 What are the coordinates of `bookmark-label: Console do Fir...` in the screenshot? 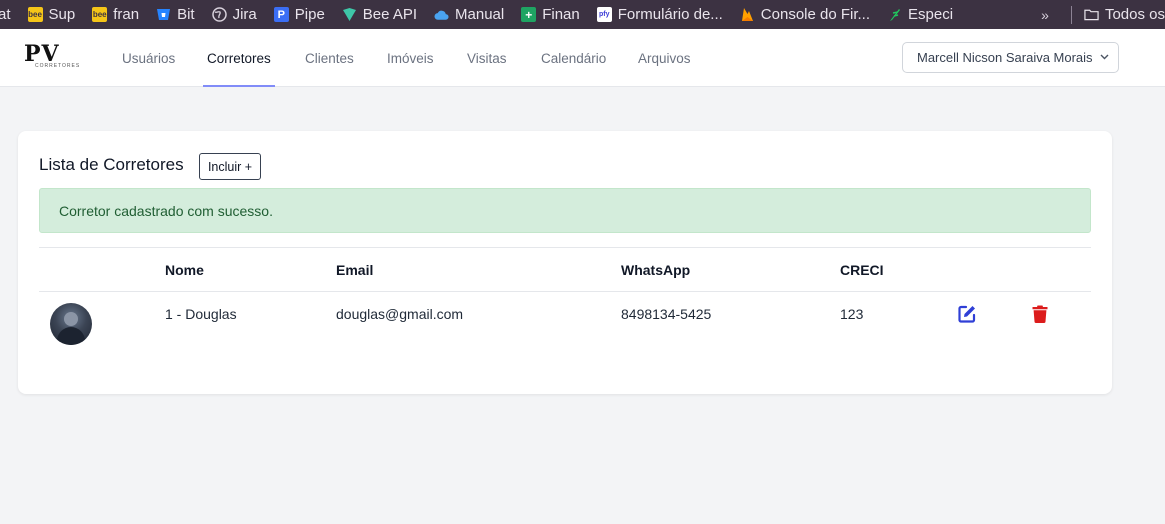 It's located at (815, 14).